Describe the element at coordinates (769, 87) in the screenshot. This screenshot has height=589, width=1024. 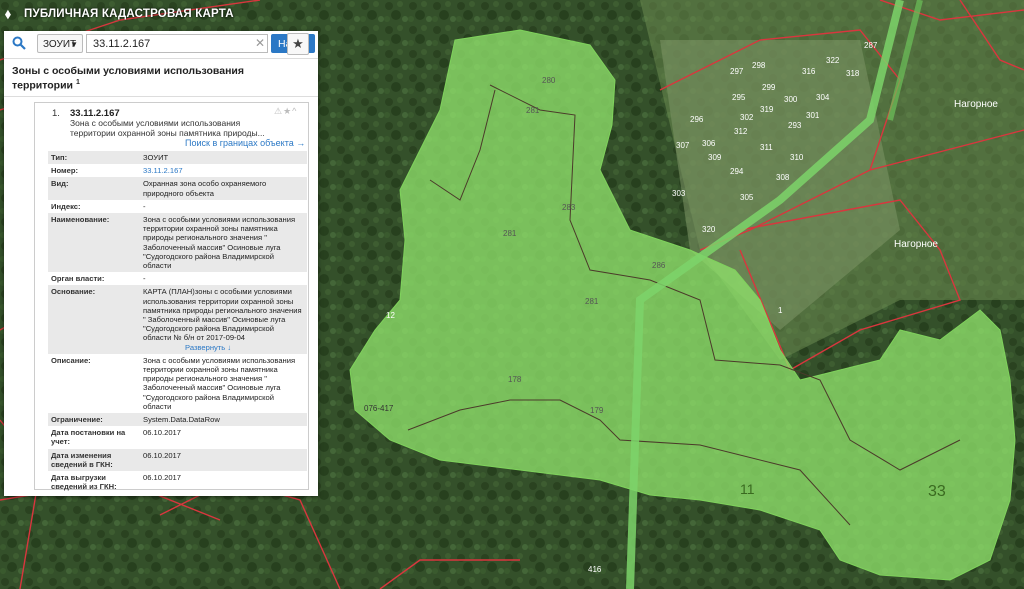
I see `svg-text: 299` at that location.